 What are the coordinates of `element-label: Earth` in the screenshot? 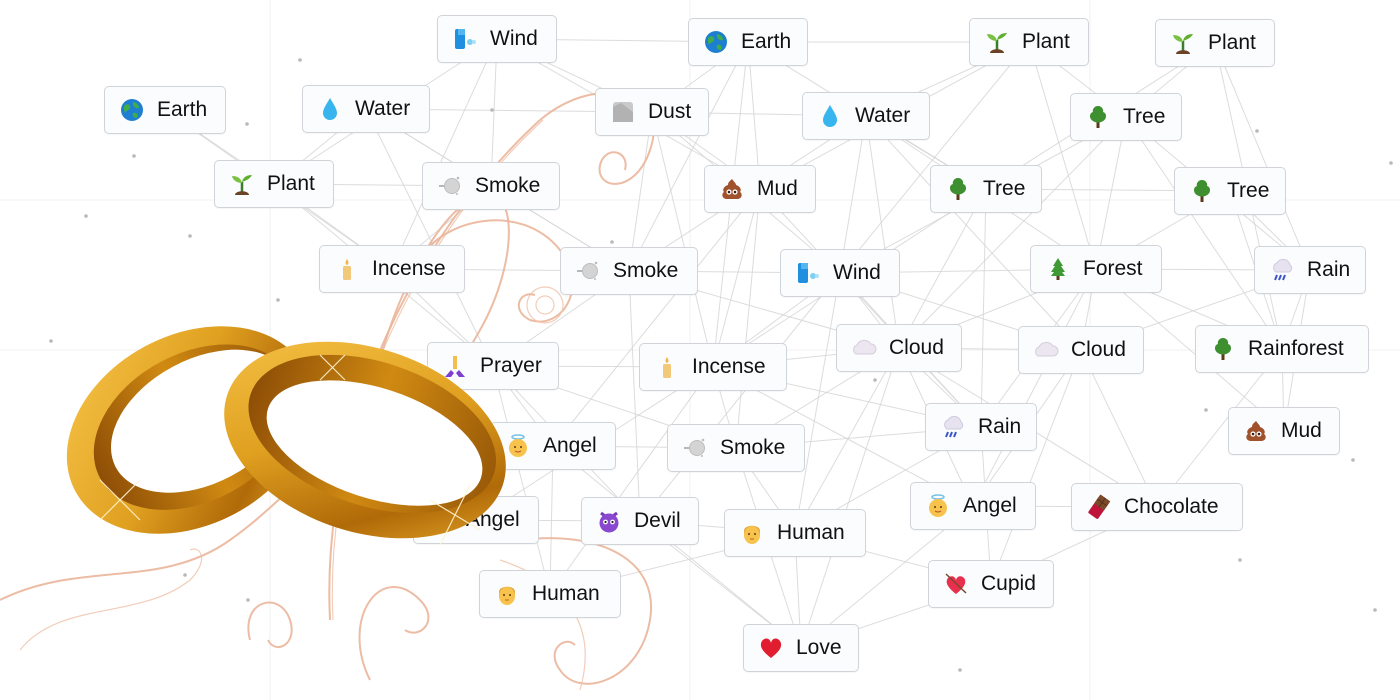 It's located at (766, 41).